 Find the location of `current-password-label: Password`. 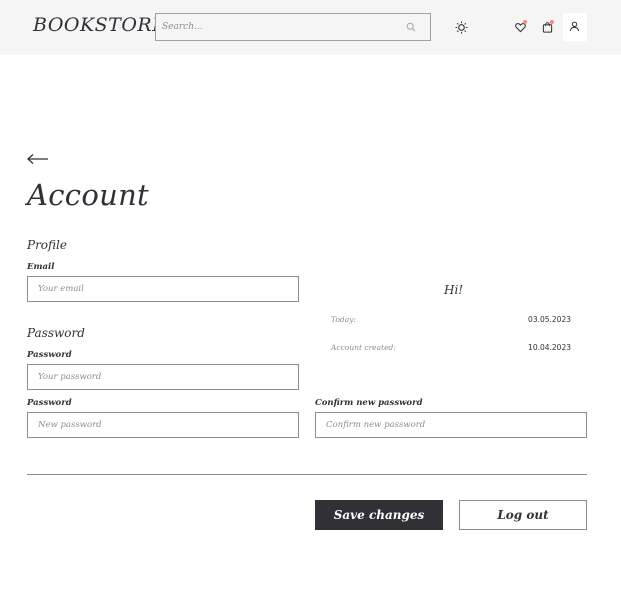

current-password-label: Password is located at coordinates (49, 355).